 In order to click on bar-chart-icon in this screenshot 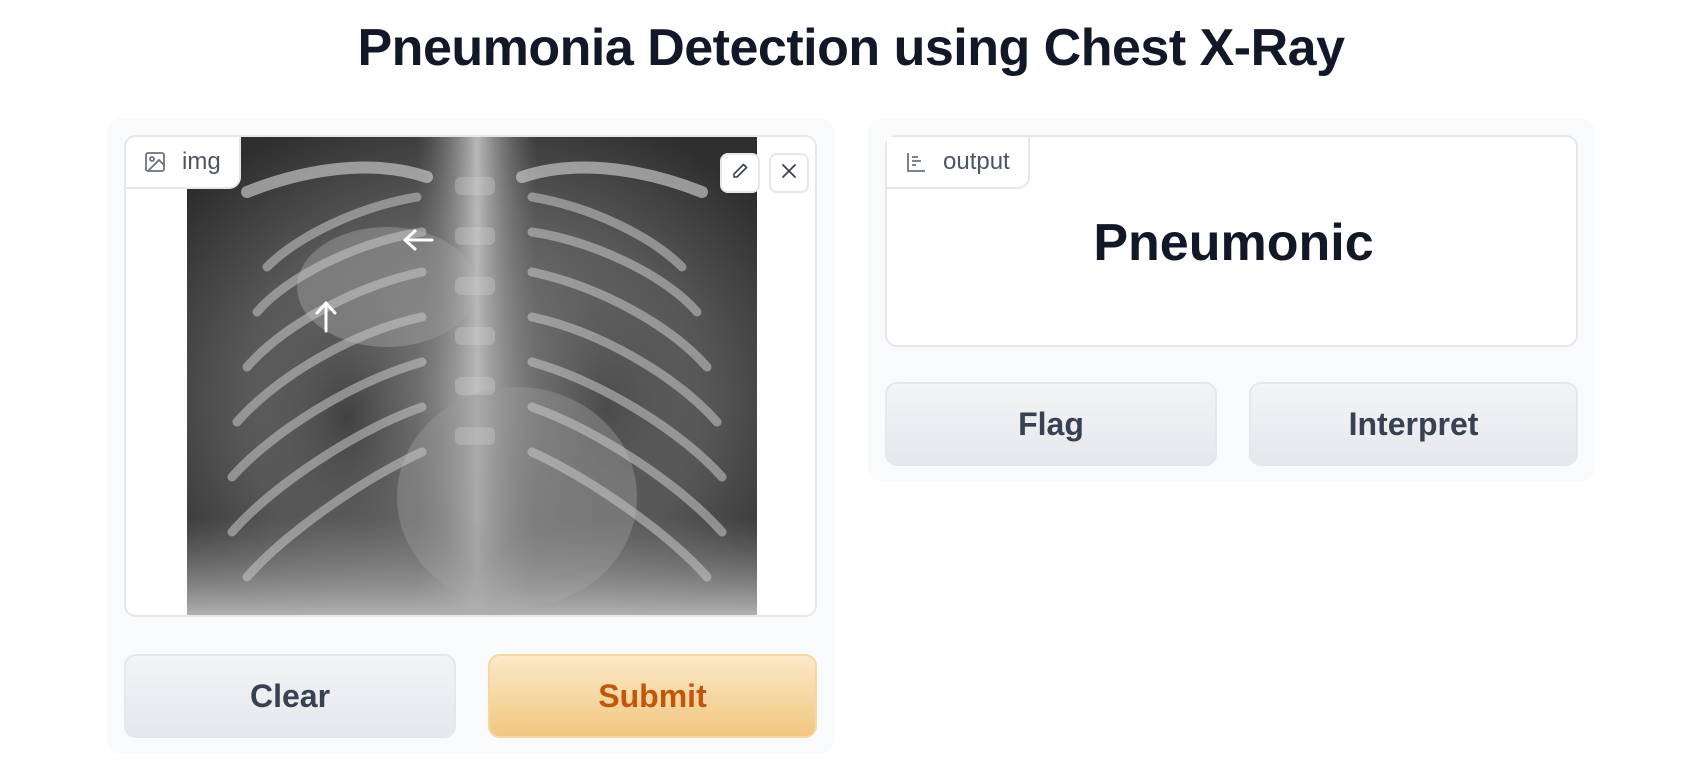, I will do `click(916, 162)`.